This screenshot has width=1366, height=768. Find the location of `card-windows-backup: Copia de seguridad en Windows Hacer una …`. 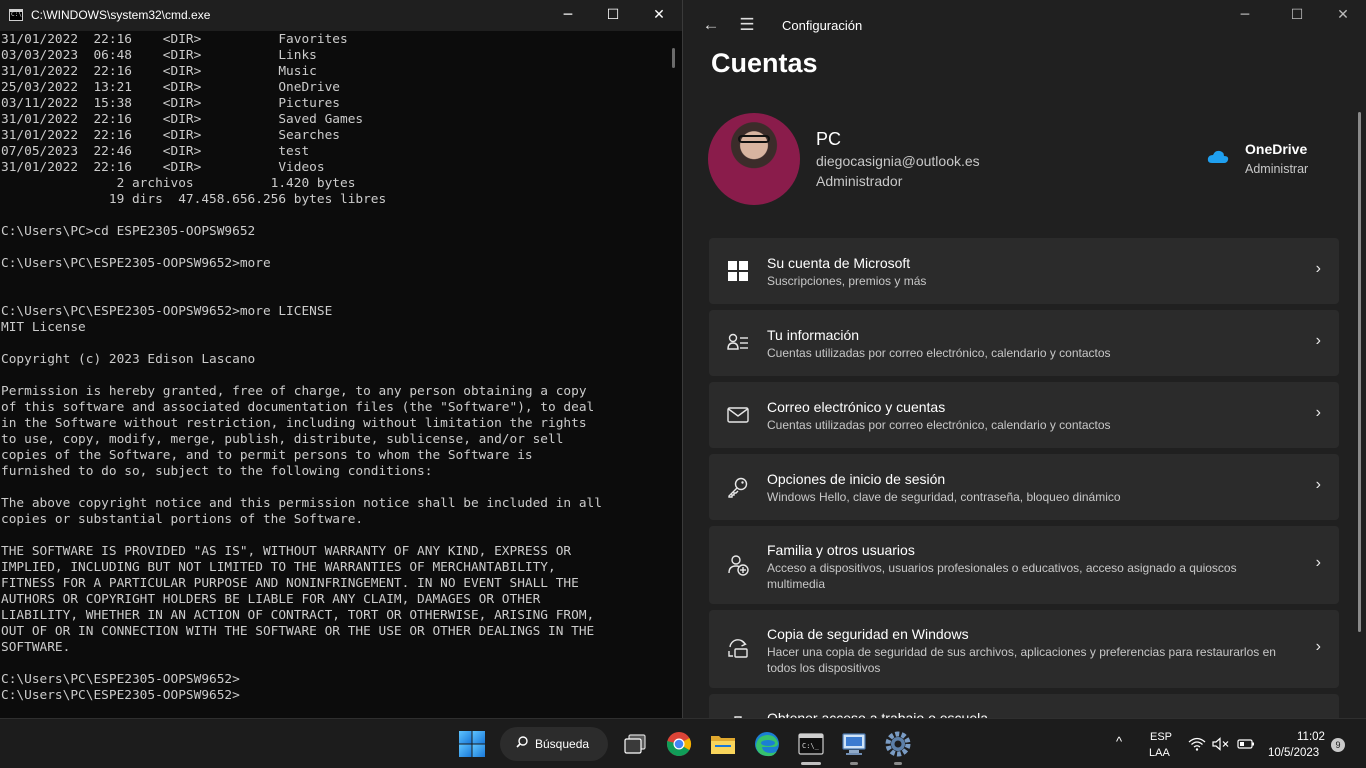

card-windows-backup: Copia de seguridad en Windows Hacer una … is located at coordinates (1024, 649).